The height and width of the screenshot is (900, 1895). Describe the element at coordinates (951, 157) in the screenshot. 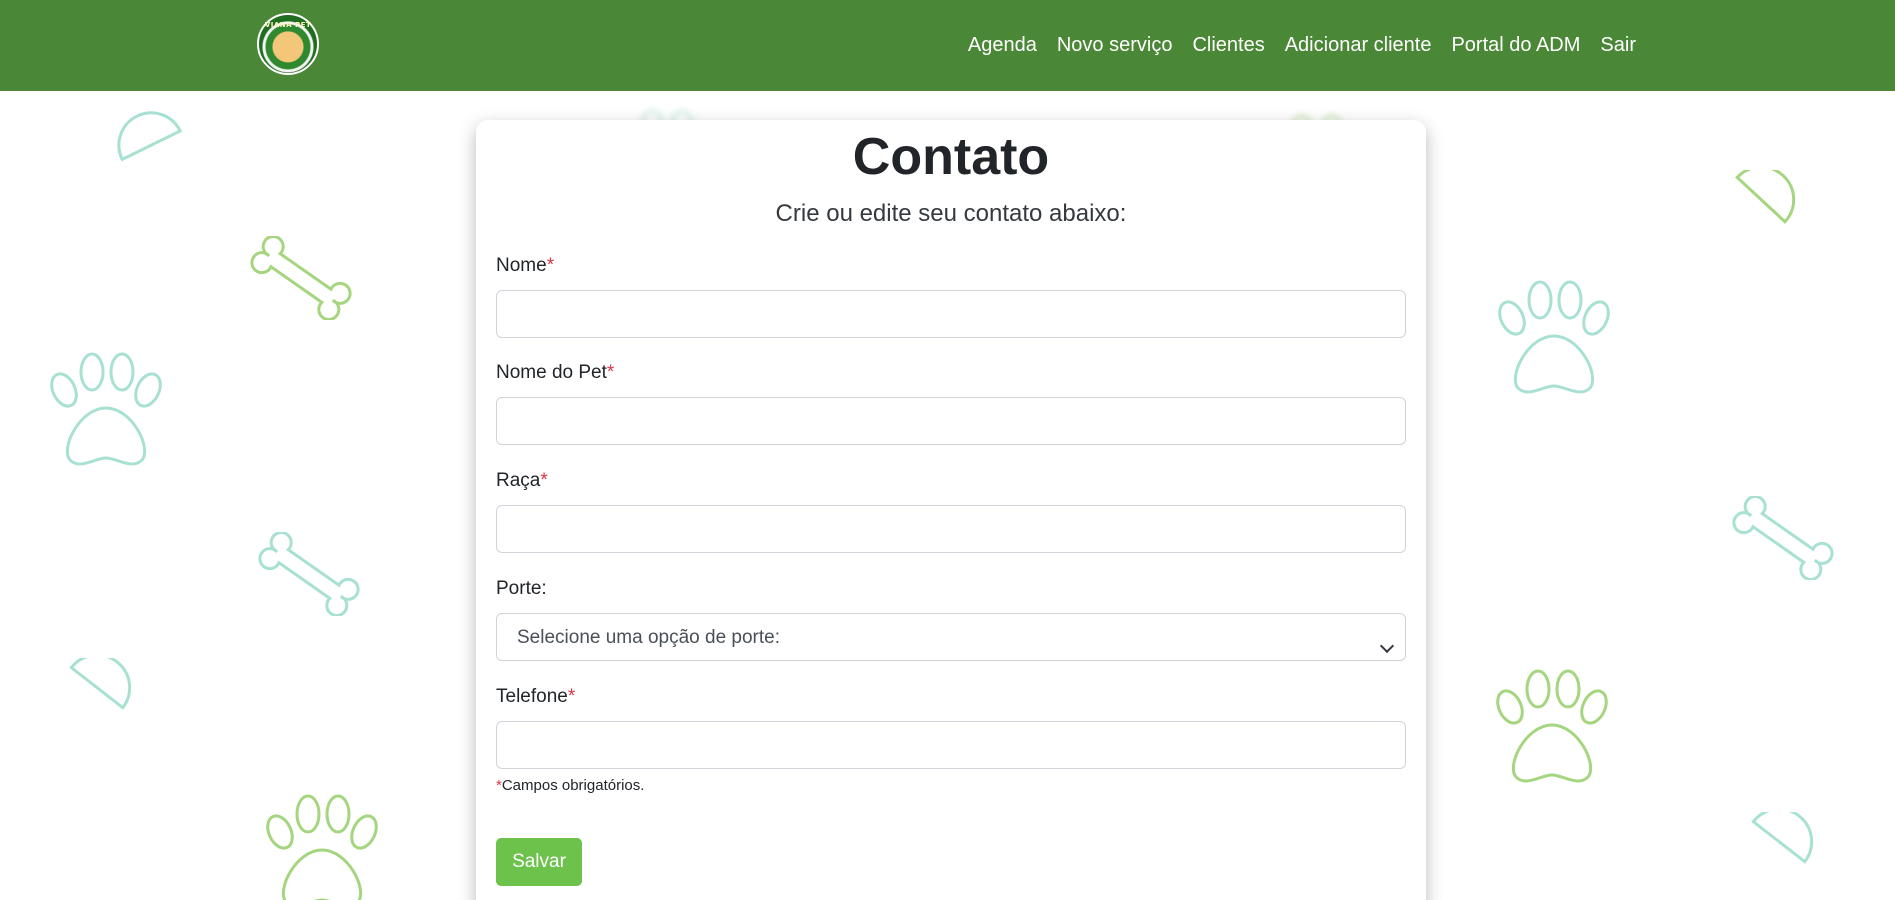

I see `page-title: Contato` at that location.